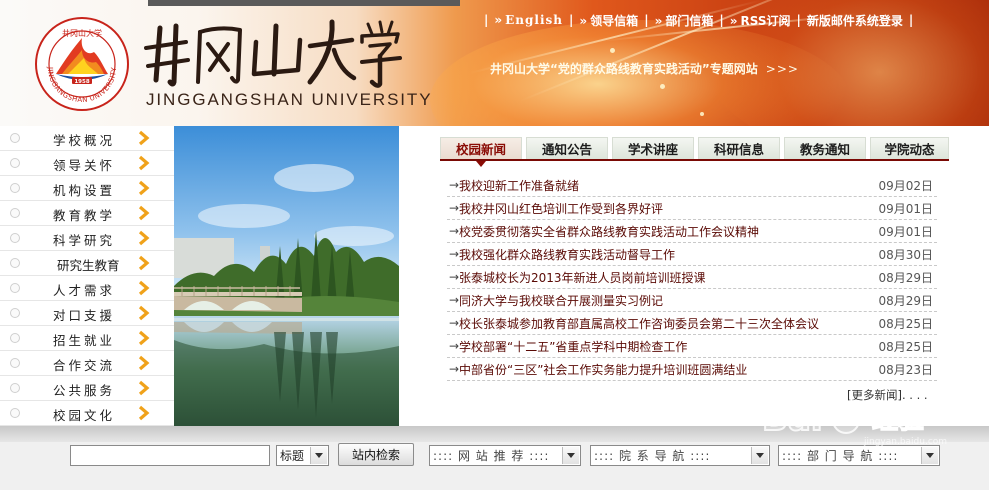  Describe the element at coordinates (570, 455) in the screenshot. I see `chevron-down-icon` at that location.